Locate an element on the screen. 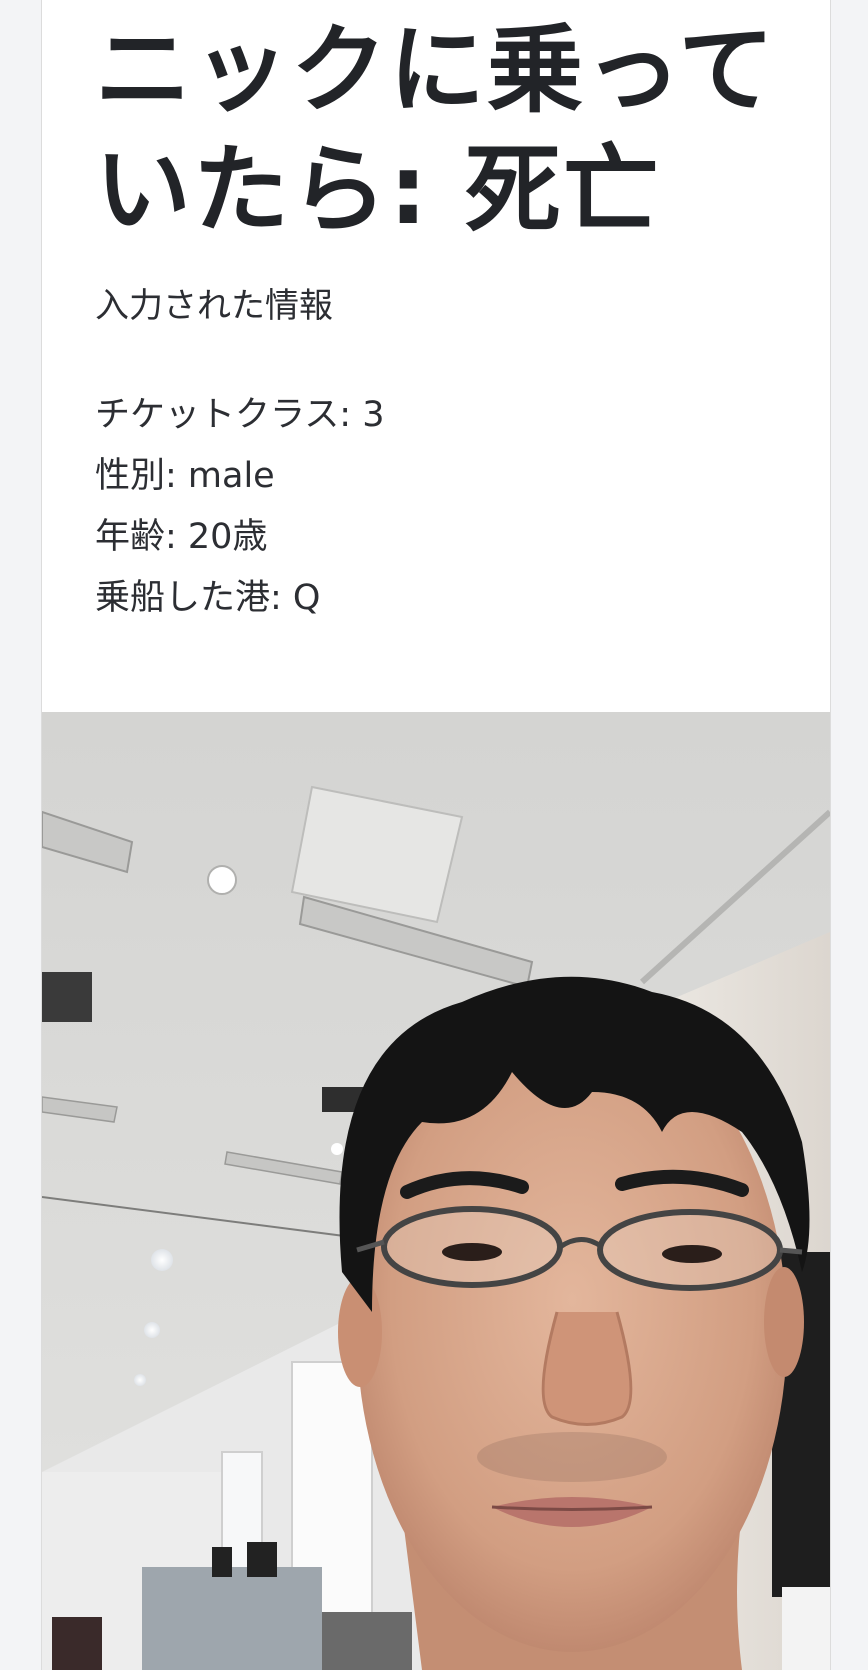  input-info-heading: 入力された情報 is located at coordinates (214, 306).